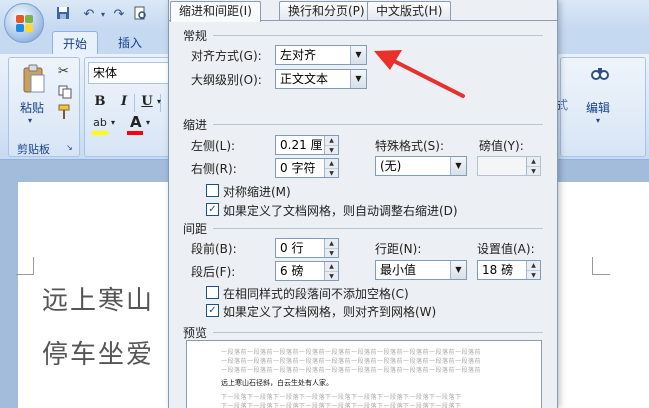 Image resolution: width=649 pixels, height=408 pixels. Describe the element at coordinates (212, 209) in the screenshot. I see `auto-adjust-indent-checkbox: ✓` at that location.